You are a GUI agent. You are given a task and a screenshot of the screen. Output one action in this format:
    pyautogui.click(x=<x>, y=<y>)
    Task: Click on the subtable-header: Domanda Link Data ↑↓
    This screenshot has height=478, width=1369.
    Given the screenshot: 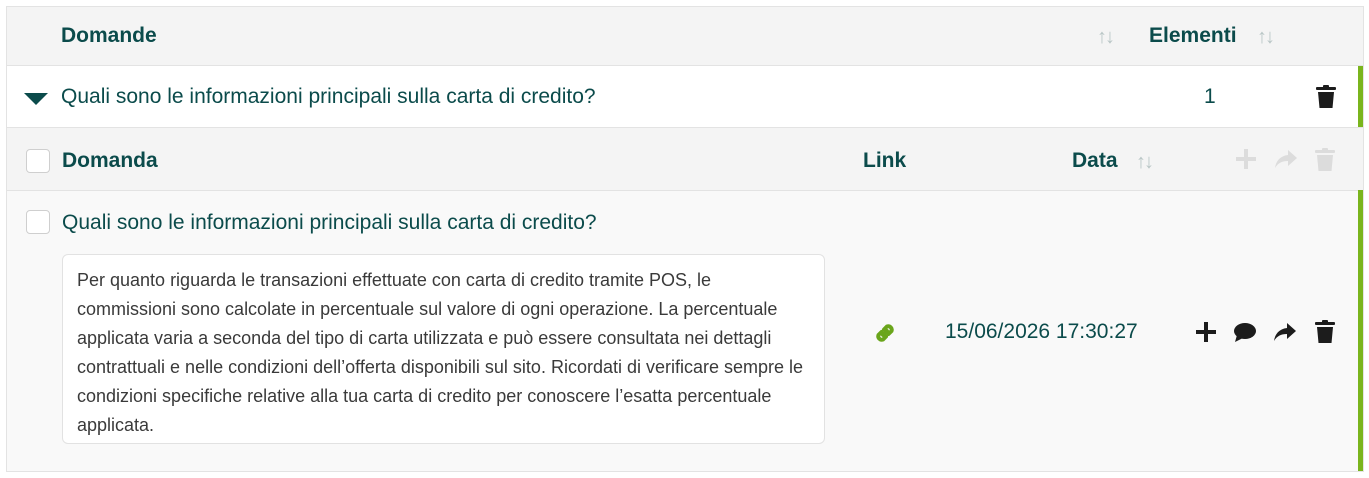 What is the action you would take?
    pyautogui.click(x=685, y=159)
    